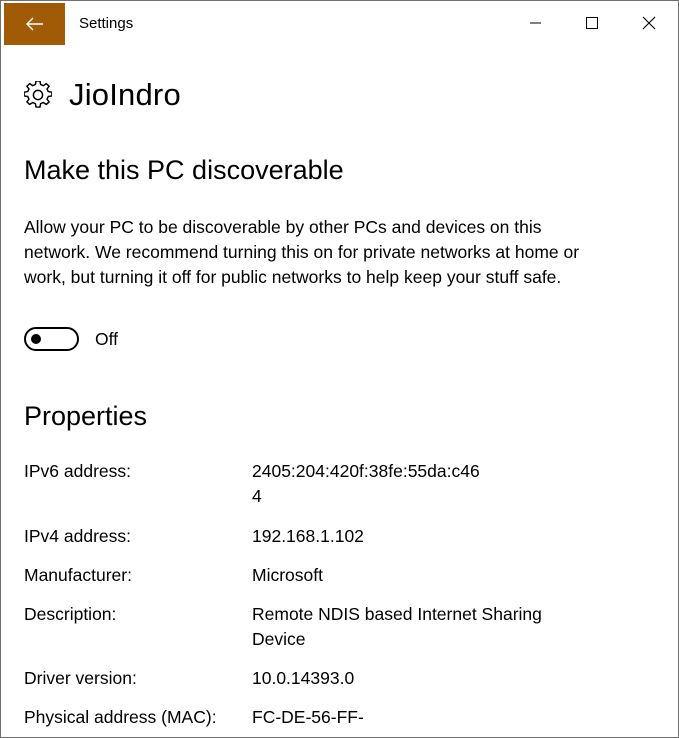 The width and height of the screenshot is (679, 738). What do you see at coordinates (303, 678) in the screenshot?
I see `property-value: 10.0.14393.0` at bounding box center [303, 678].